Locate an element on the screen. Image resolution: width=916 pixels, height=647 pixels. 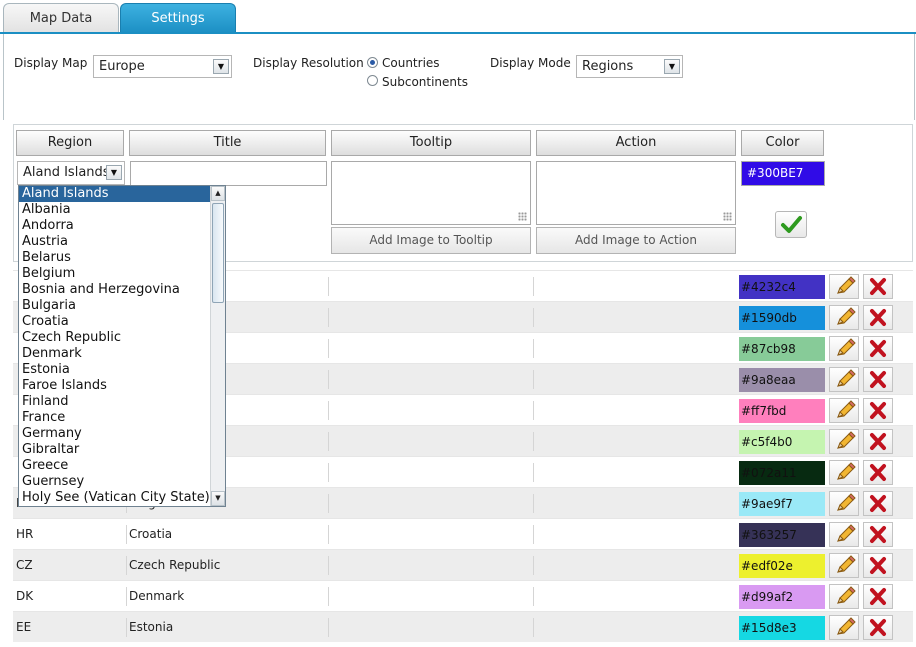
scroll-down-icon: ▼ is located at coordinates (218, 498).